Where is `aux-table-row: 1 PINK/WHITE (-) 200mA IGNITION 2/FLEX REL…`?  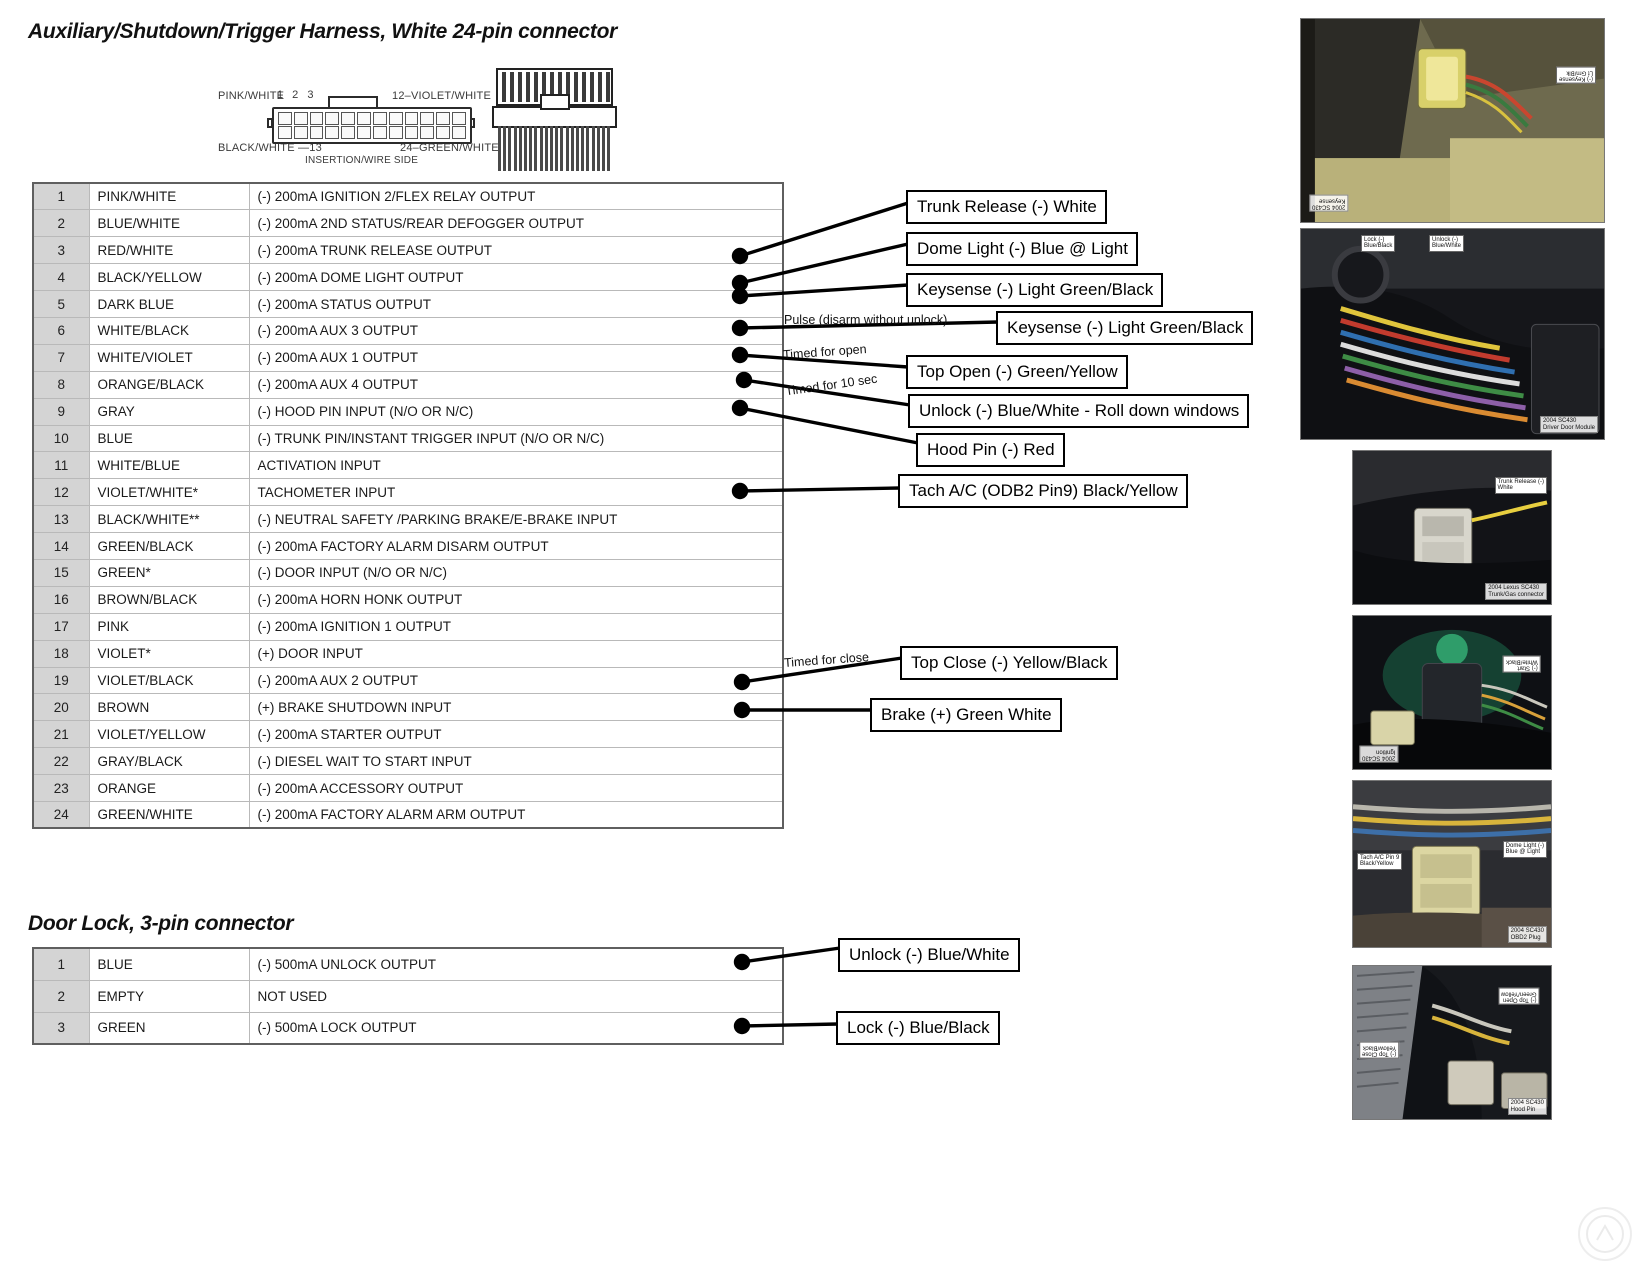 aux-table-row: 1 PINK/WHITE (-) 200mA IGNITION 2/FLEX REL… is located at coordinates (408, 196).